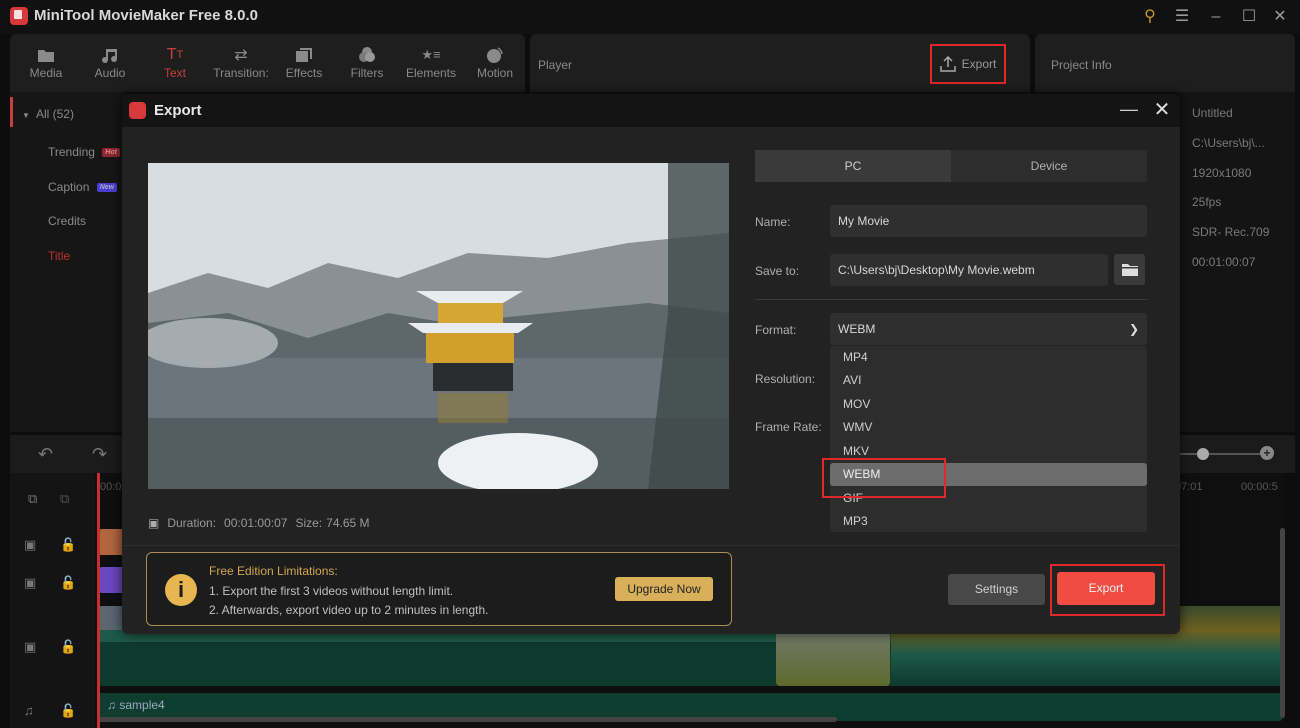  What do you see at coordinates (1212, 113) in the screenshot?
I see `project-name: Untitled` at bounding box center [1212, 113].